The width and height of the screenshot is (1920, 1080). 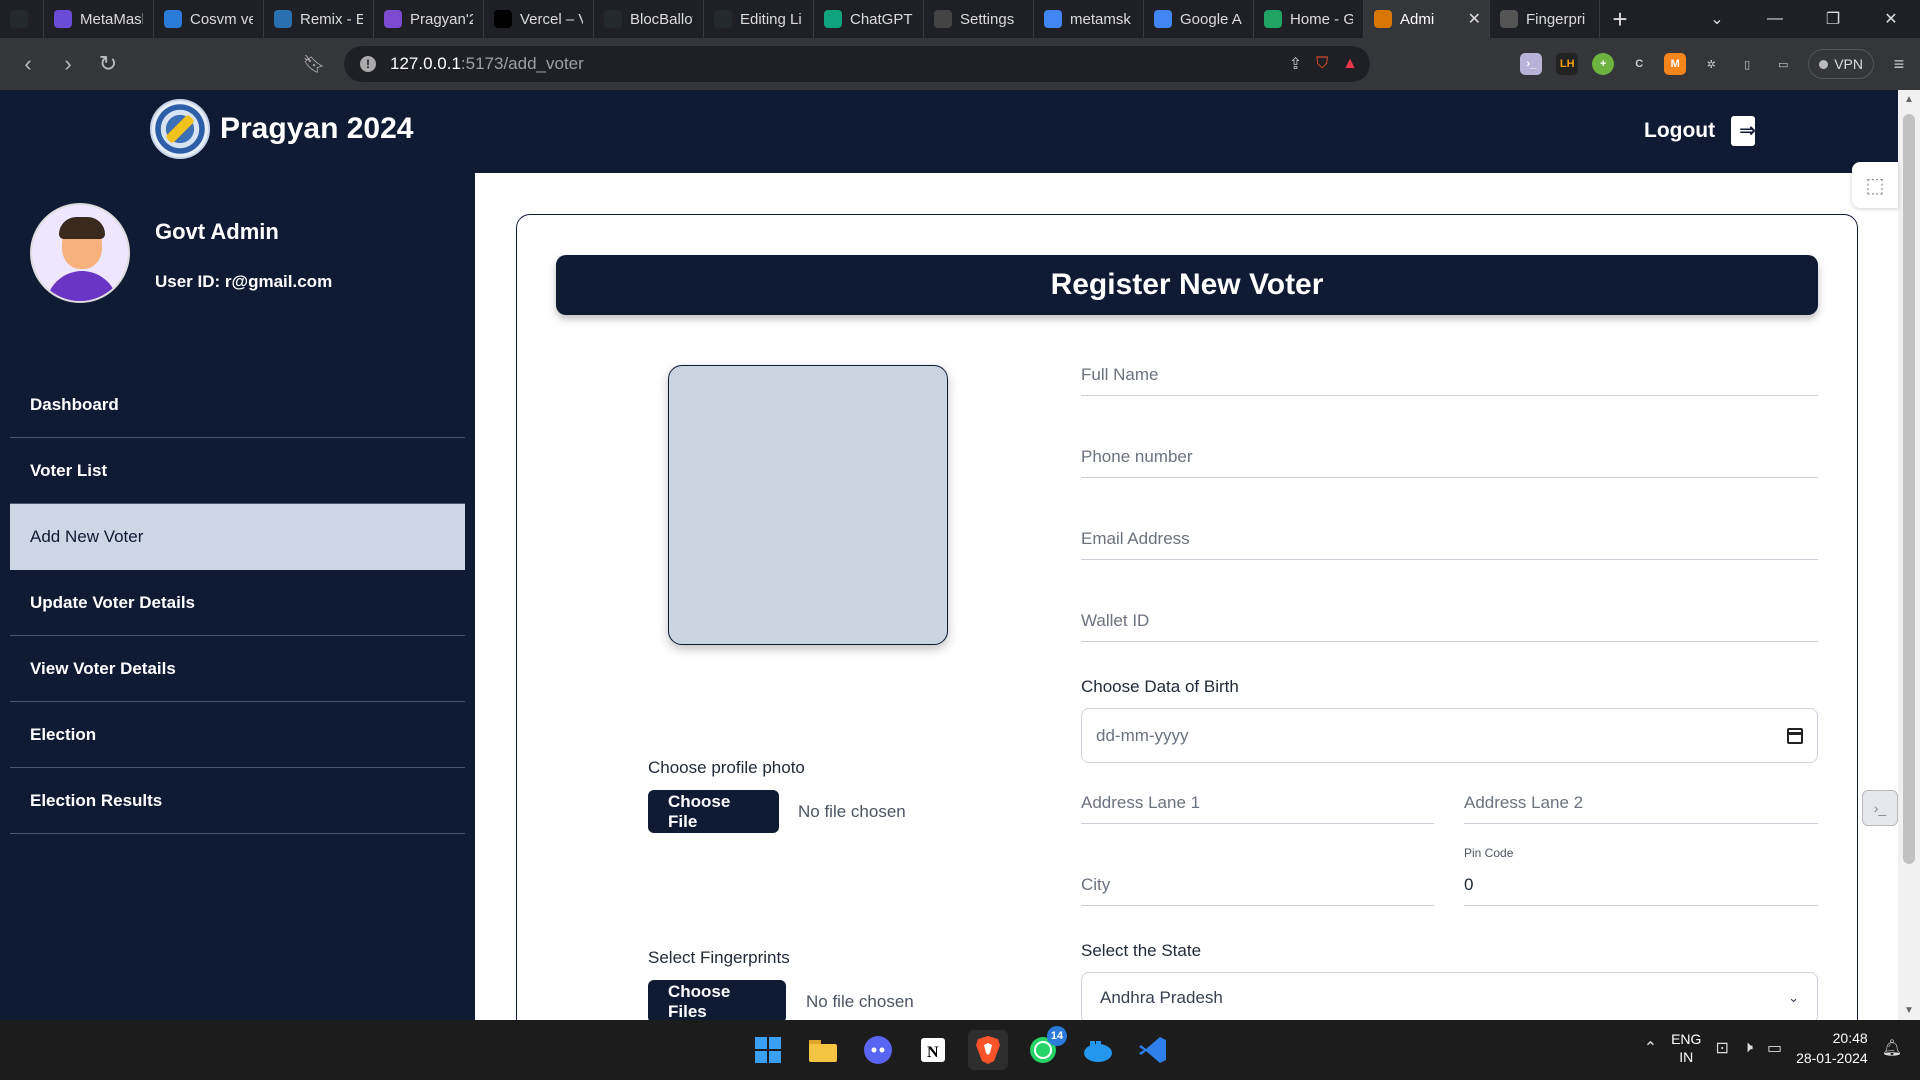 What do you see at coordinates (1880, 808) in the screenshot?
I see `extension-float-icon: ›_` at bounding box center [1880, 808].